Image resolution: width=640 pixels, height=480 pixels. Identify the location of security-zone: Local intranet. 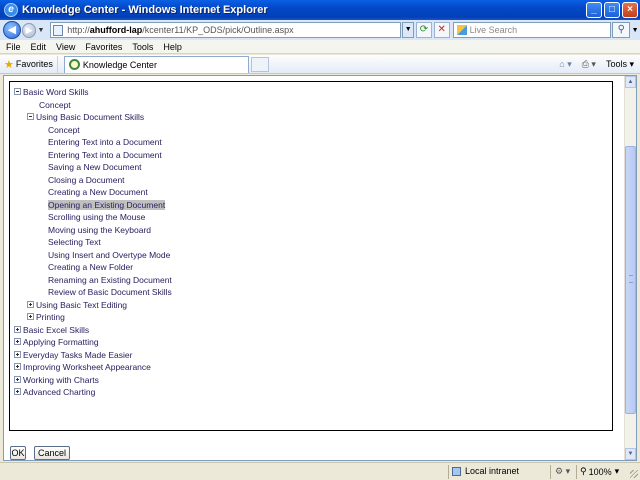
(485, 471).